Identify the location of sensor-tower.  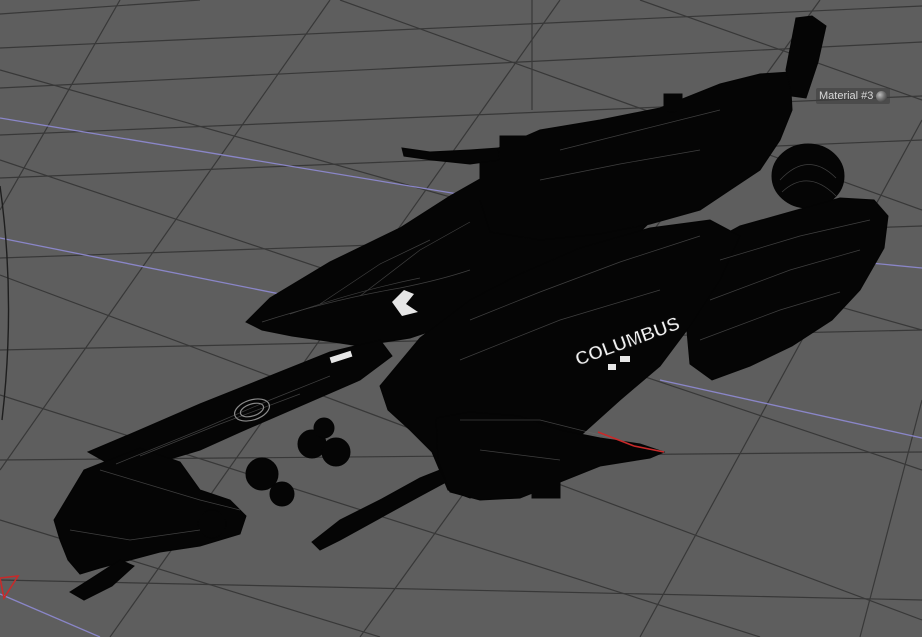
(806, 57).